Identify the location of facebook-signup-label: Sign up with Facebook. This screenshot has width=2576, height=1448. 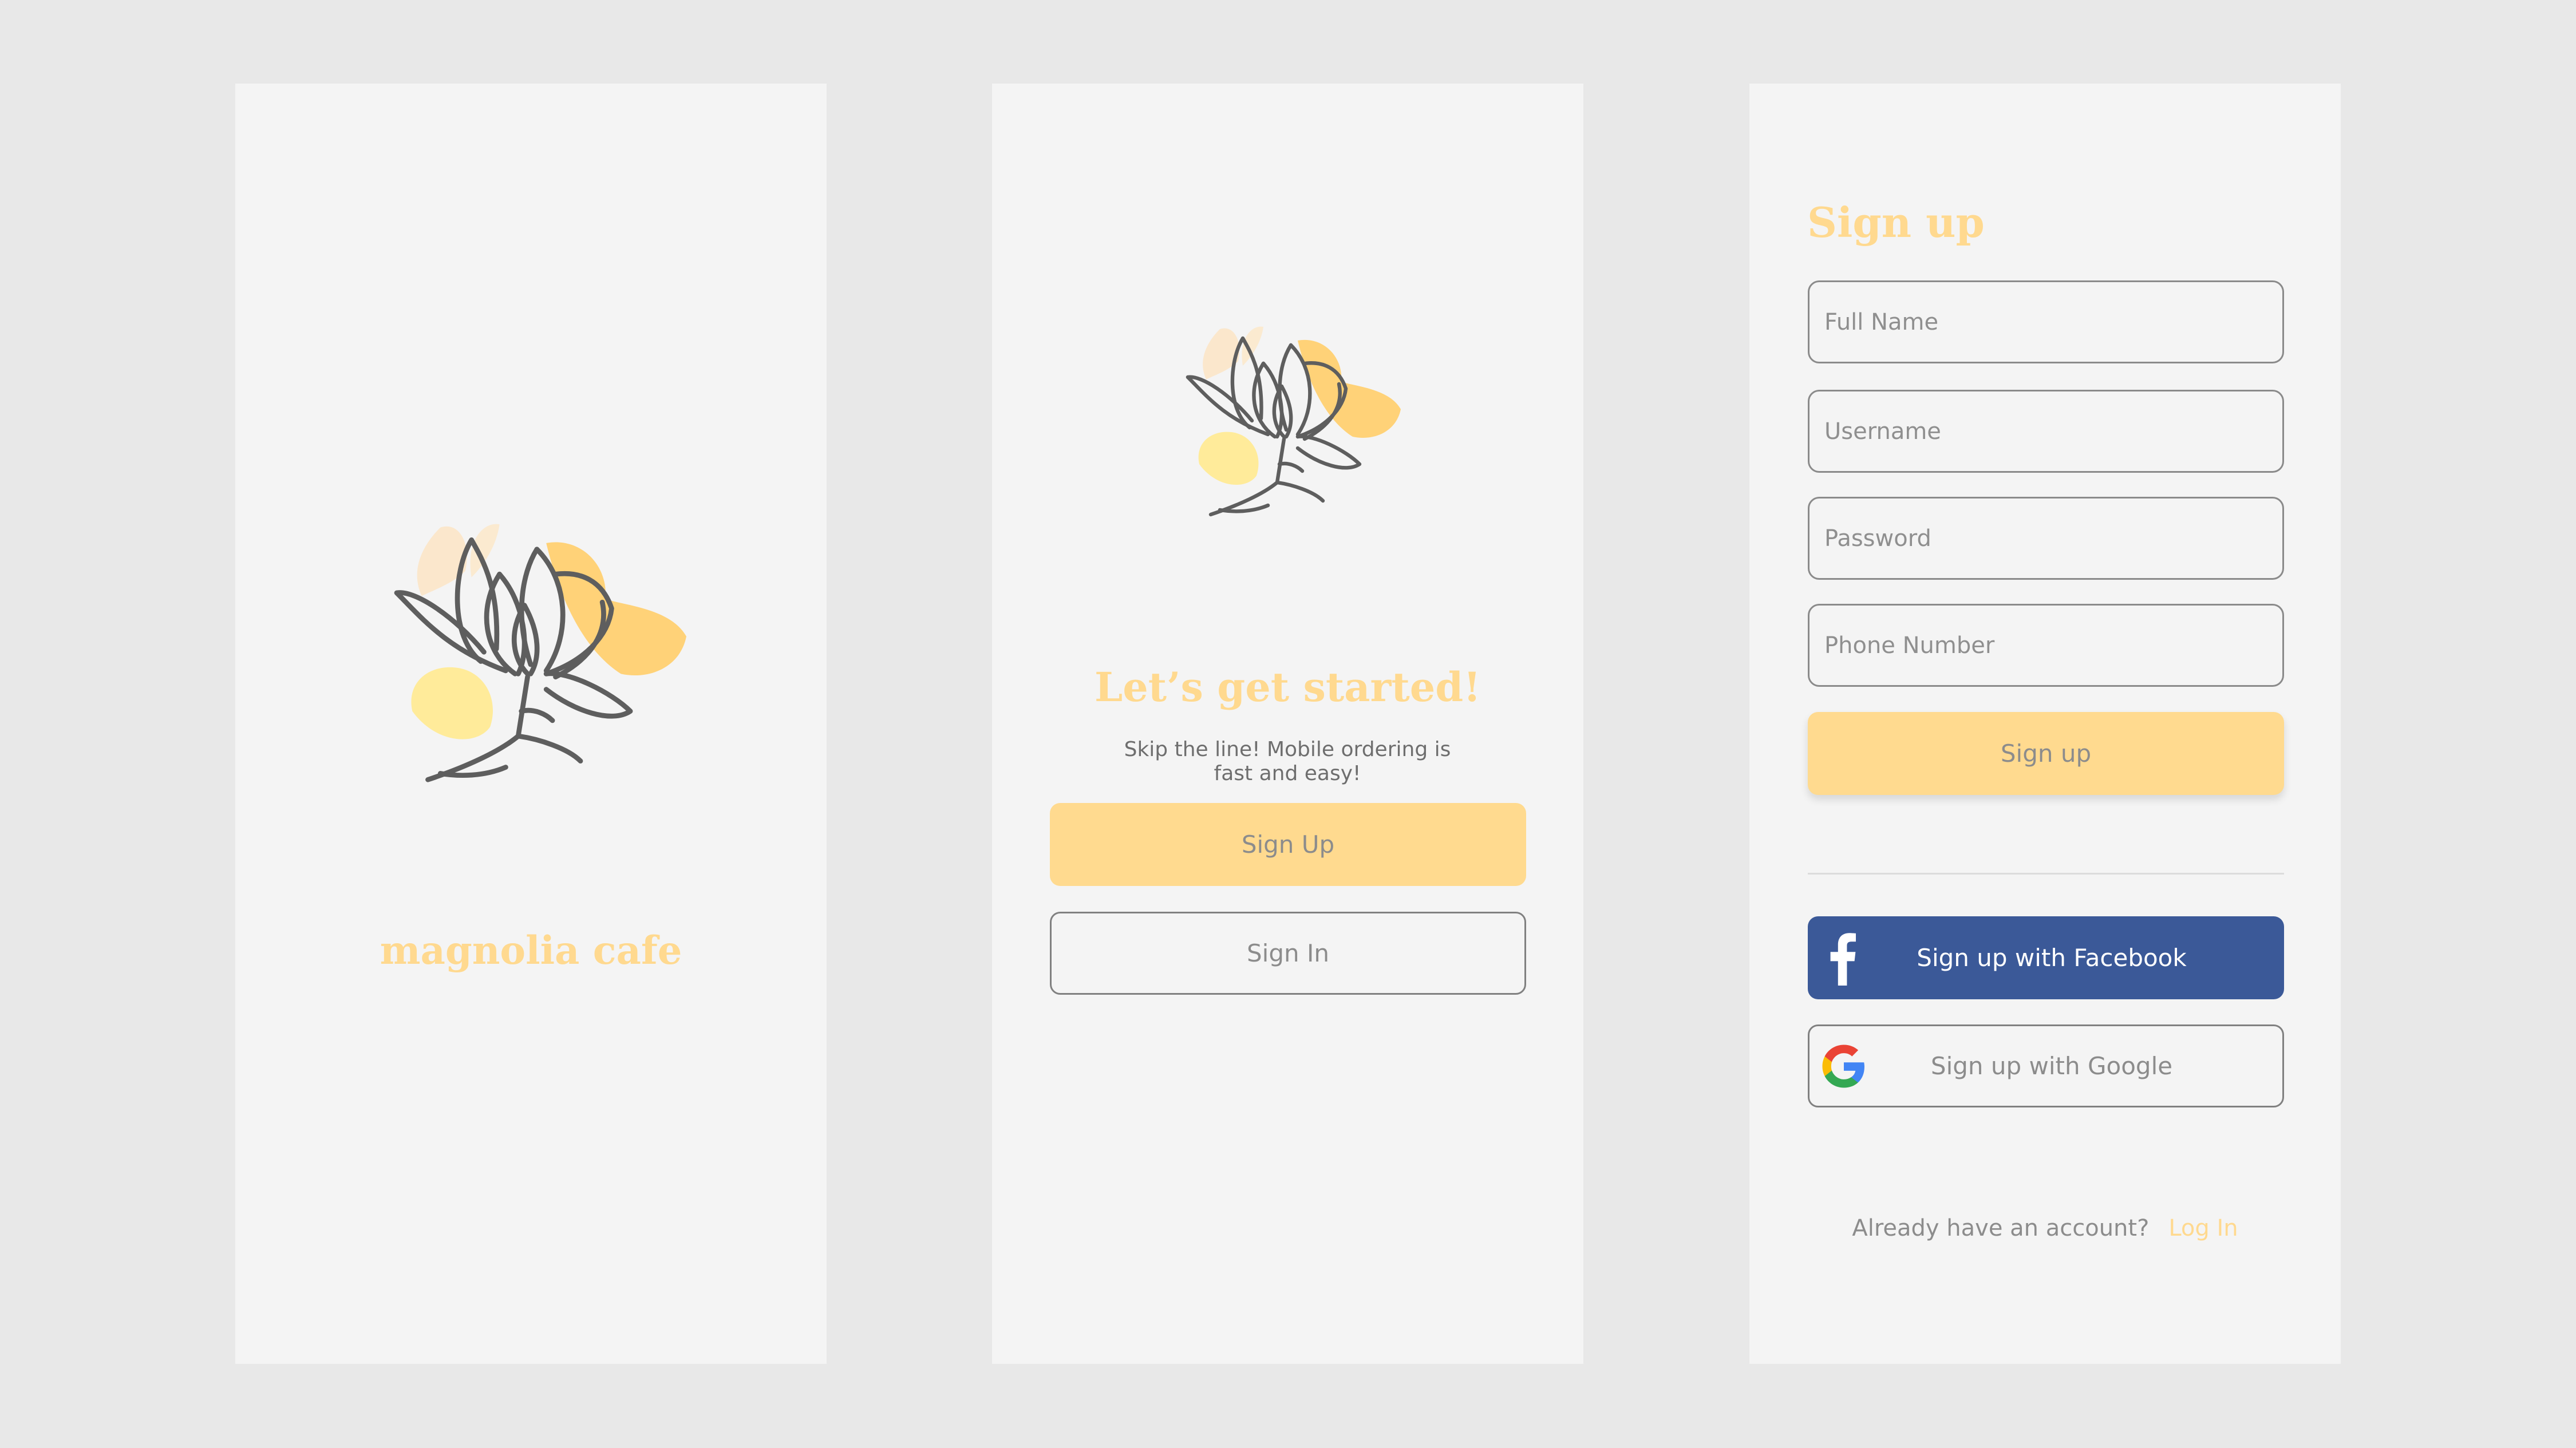
(2052, 958).